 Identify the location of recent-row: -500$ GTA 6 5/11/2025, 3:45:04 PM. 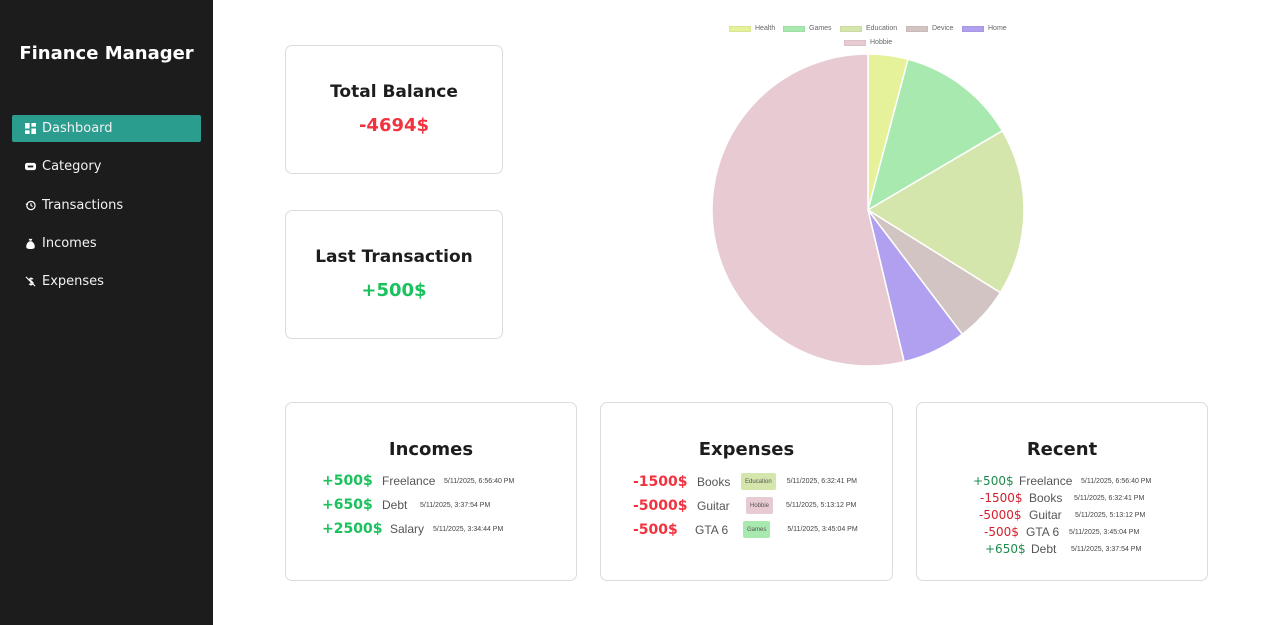
(1061, 532).